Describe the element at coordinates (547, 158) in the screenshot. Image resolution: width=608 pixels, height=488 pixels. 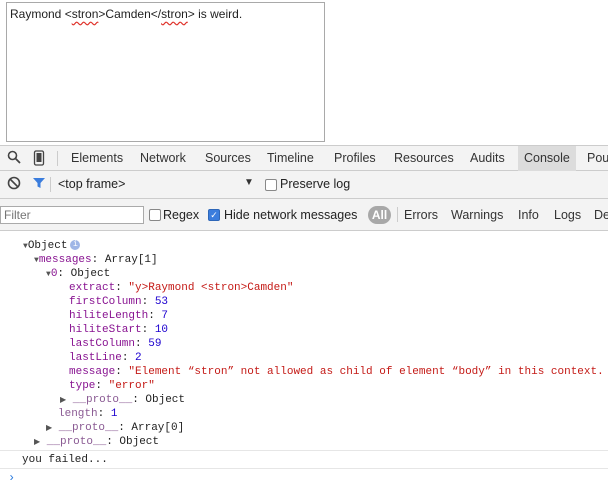
I see `tab-console: Console` at that location.